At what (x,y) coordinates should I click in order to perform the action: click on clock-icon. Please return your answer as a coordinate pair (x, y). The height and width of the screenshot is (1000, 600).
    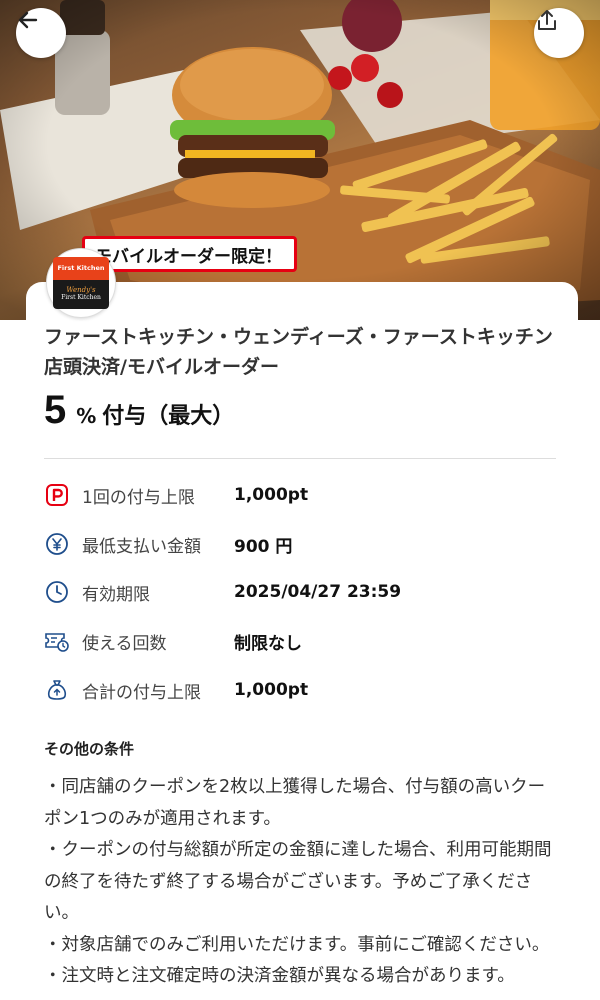
    Looking at the image, I should click on (57, 592).